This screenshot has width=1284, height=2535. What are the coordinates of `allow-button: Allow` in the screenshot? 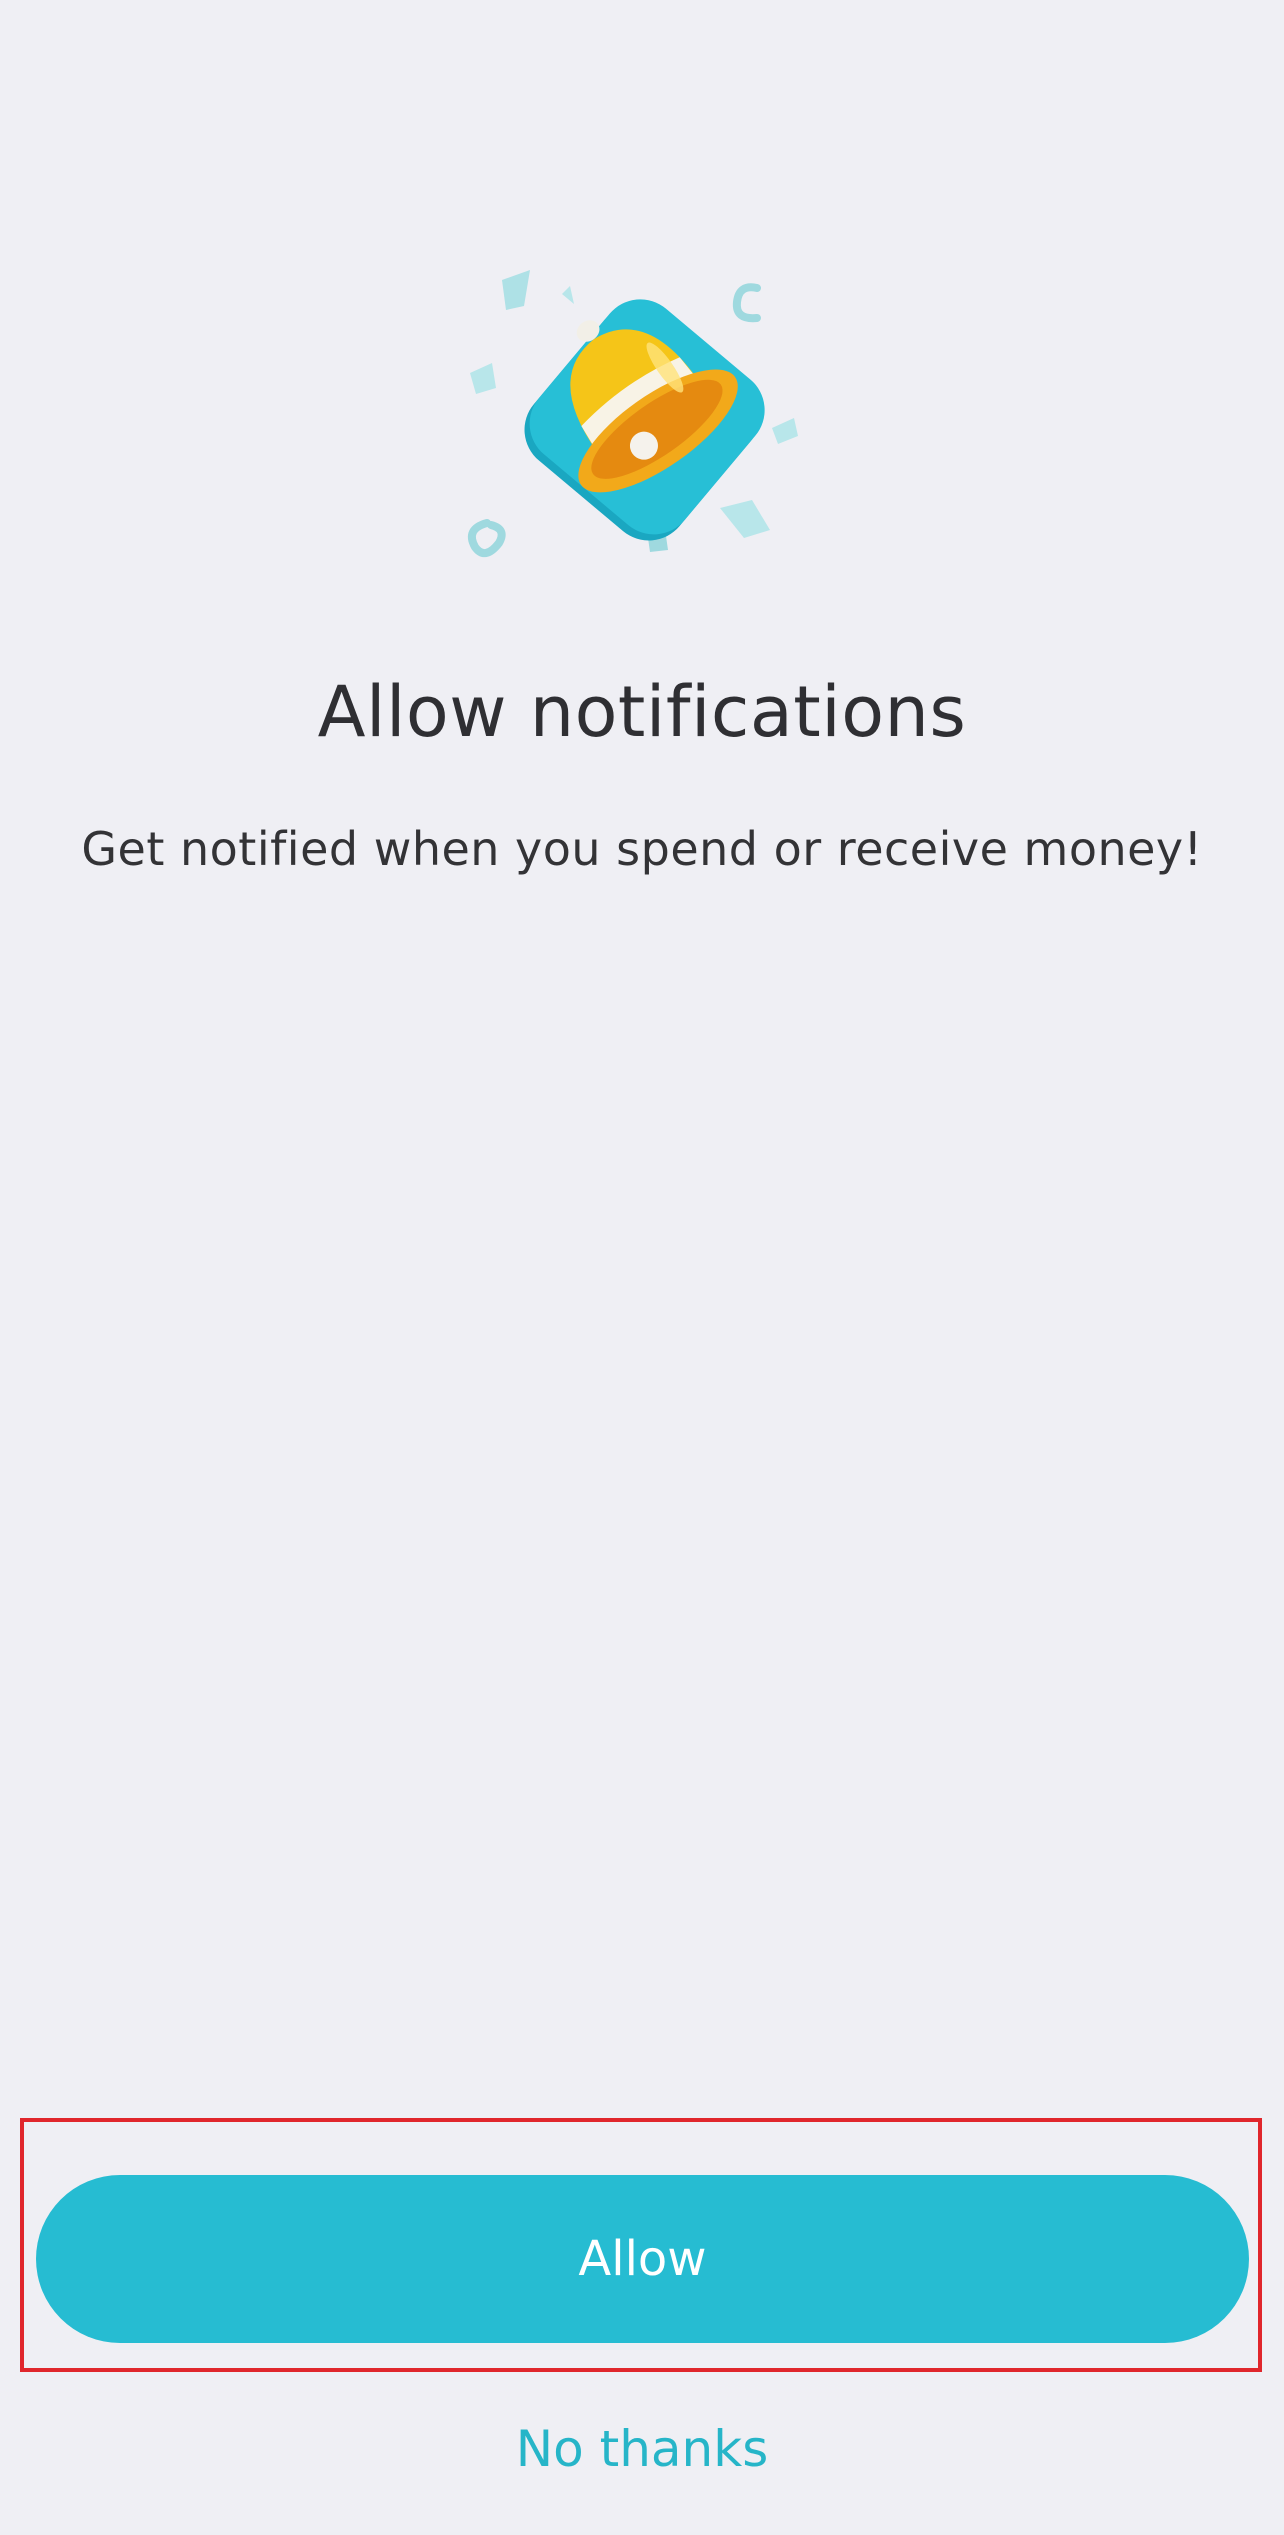 It's located at (642, 2259).